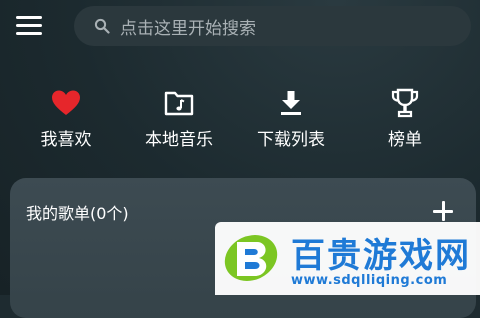  What do you see at coordinates (66, 140) in the screenshot?
I see `quick-action-label: 我喜欢` at bounding box center [66, 140].